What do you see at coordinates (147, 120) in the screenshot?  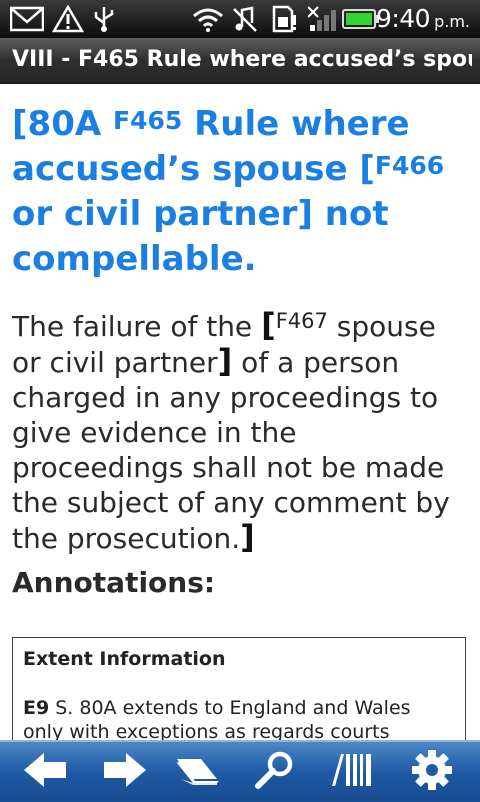 I see `footnote-link-f465: F465` at bounding box center [147, 120].